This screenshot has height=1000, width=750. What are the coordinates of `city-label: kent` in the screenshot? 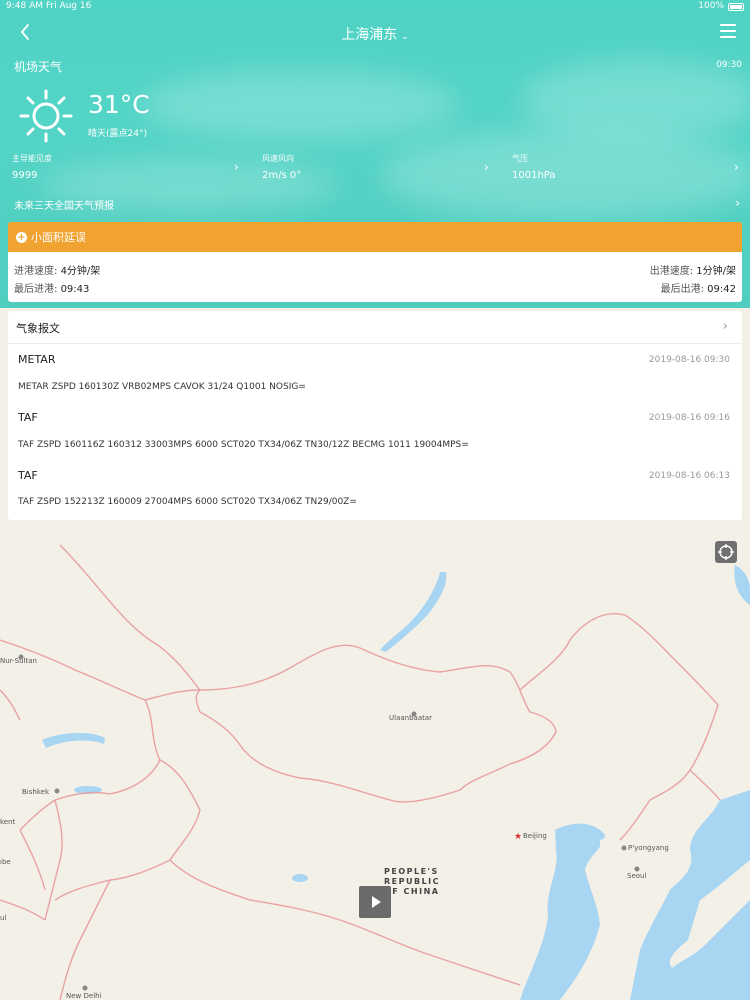 It's located at (8, 822).